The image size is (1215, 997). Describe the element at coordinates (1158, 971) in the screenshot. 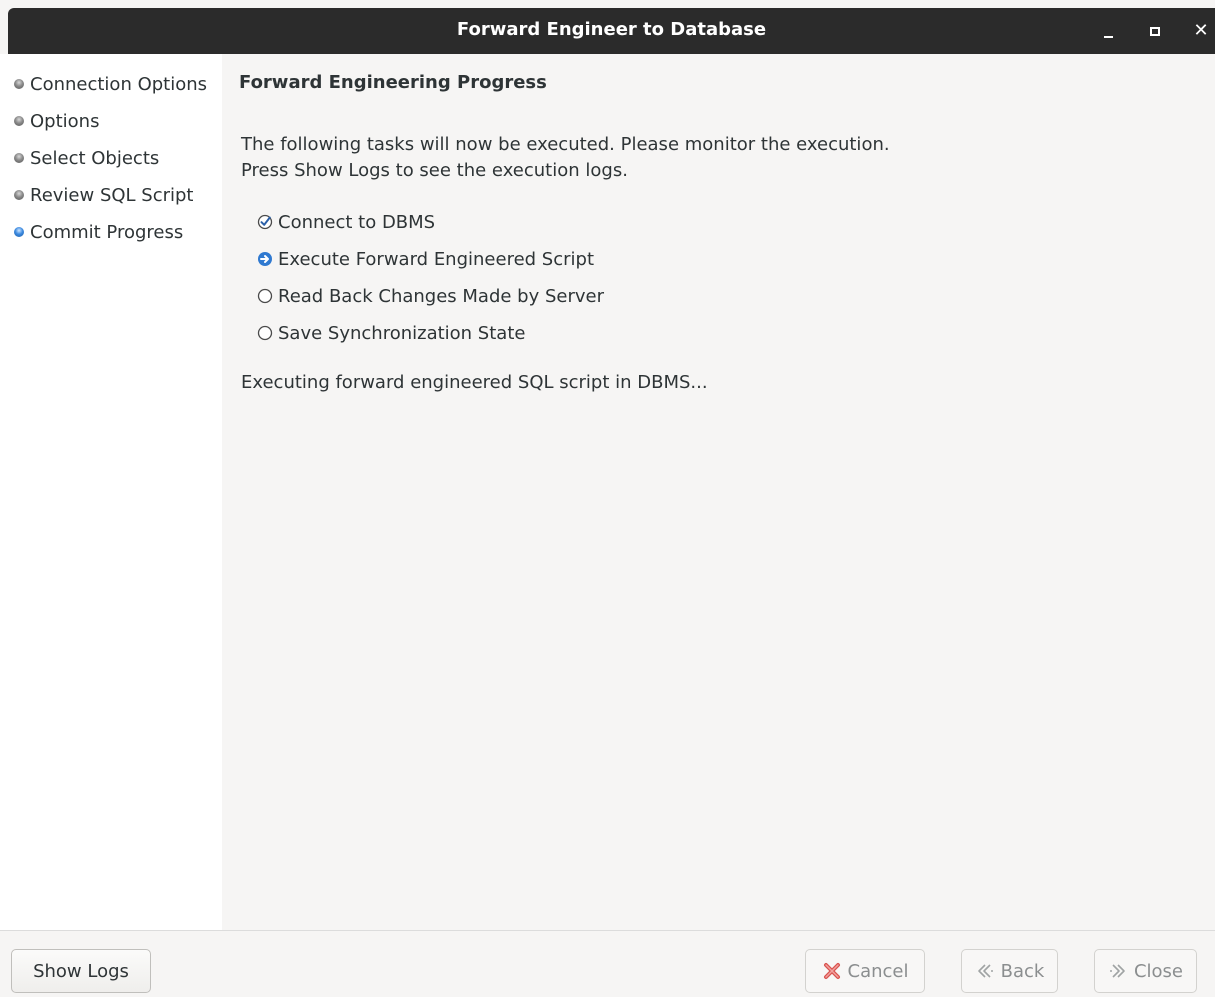

I see `close-label: Close` at that location.